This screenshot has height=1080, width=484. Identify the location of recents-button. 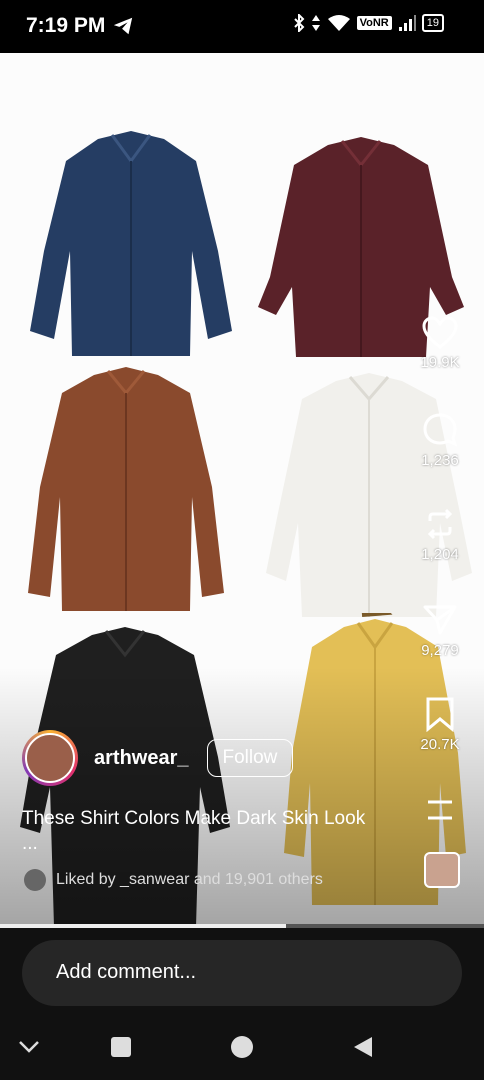
(121, 1047).